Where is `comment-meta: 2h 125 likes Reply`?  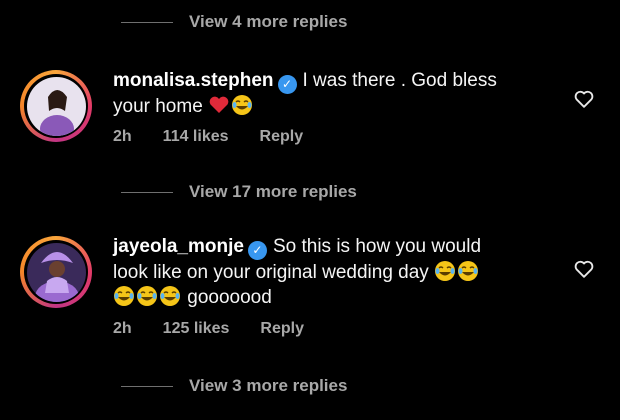 comment-meta: 2h 125 likes Reply is located at coordinates (208, 329).